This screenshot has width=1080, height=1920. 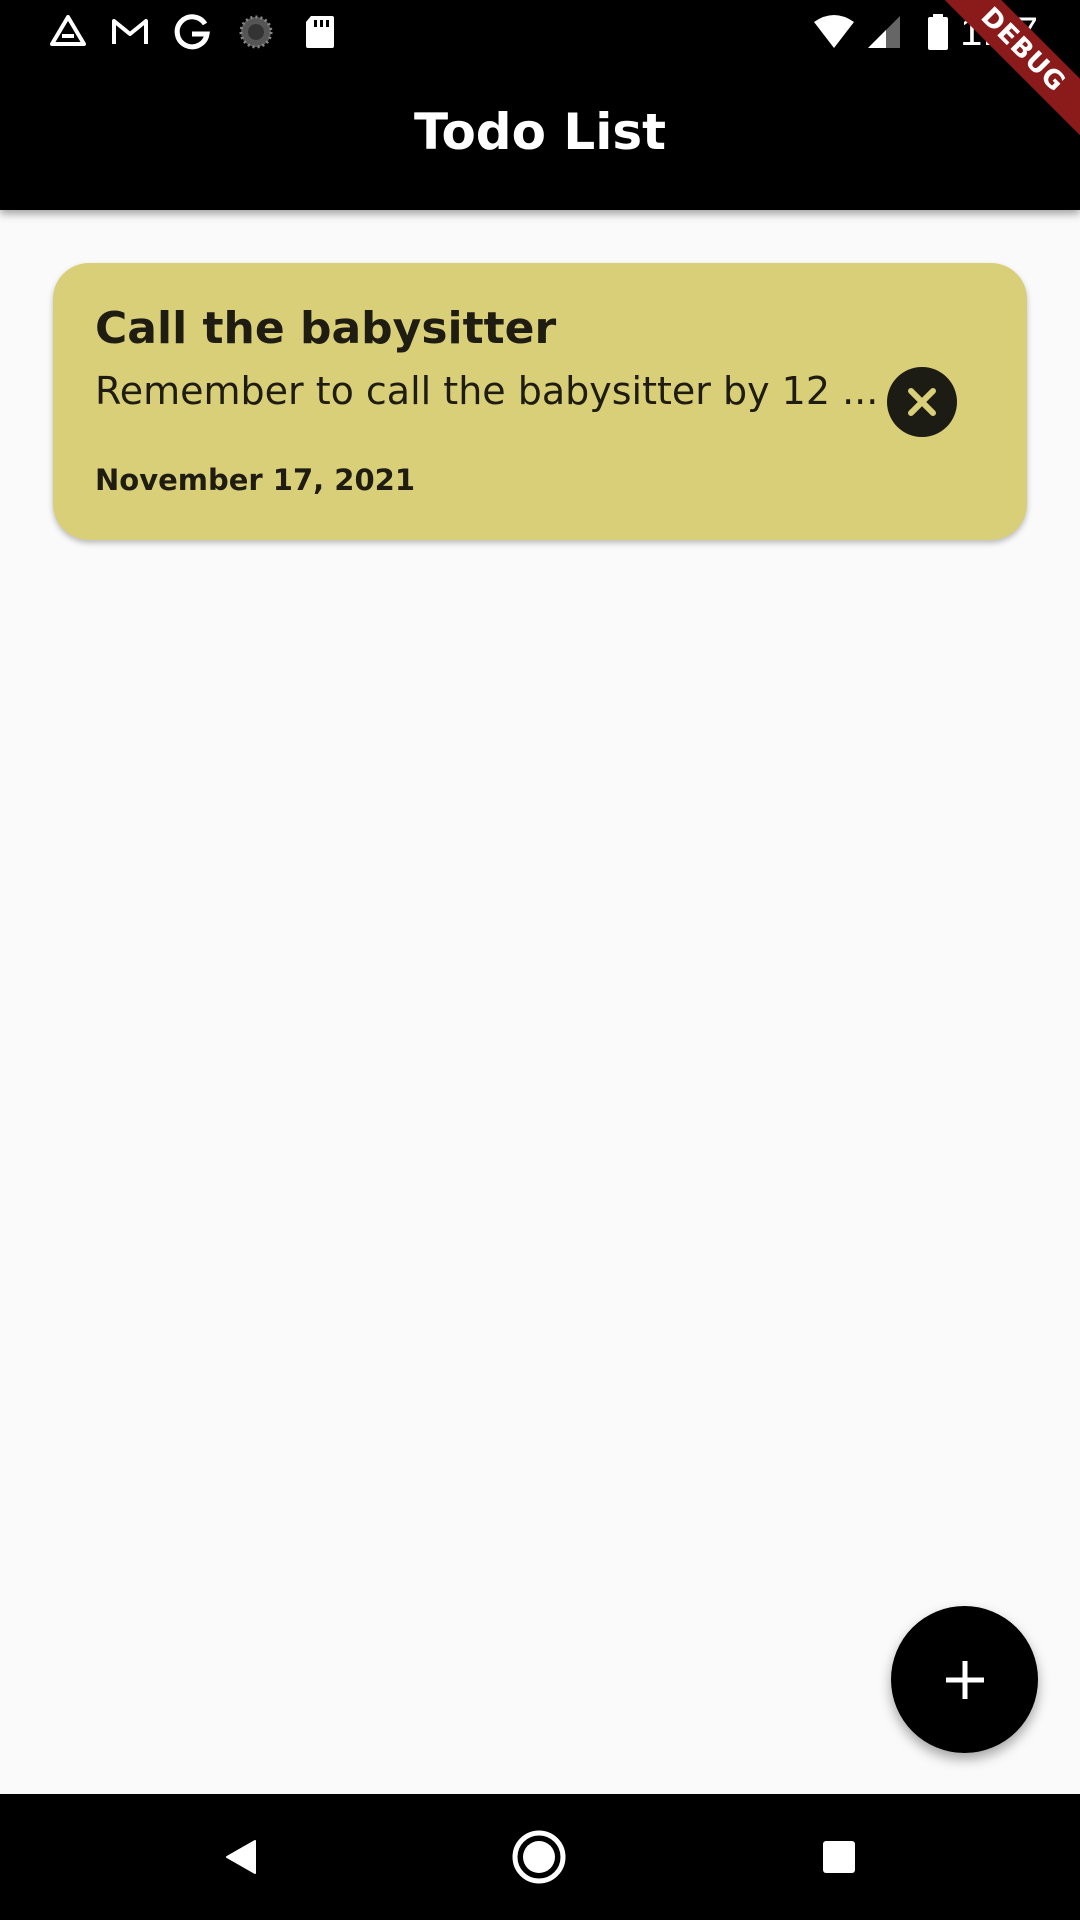 What do you see at coordinates (192, 32) in the screenshot?
I see `google-icon` at bounding box center [192, 32].